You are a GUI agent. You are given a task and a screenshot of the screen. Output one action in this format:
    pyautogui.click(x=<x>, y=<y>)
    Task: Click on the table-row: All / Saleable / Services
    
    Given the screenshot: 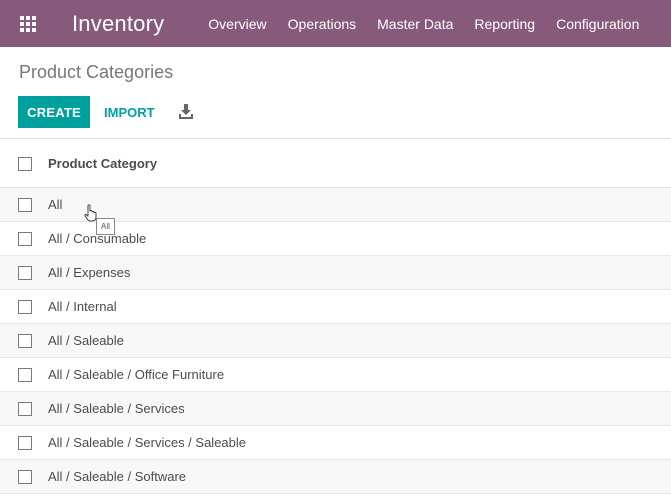 What is the action you would take?
    pyautogui.click(x=335, y=409)
    